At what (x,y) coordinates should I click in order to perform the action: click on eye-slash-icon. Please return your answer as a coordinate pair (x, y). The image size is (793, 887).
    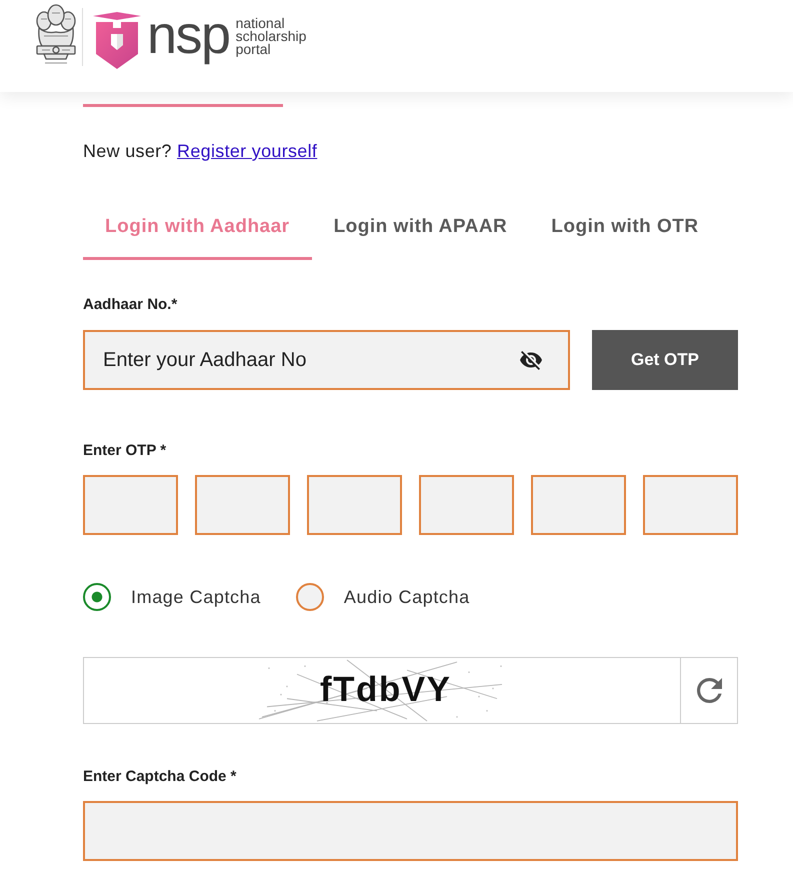
    Looking at the image, I should click on (531, 360).